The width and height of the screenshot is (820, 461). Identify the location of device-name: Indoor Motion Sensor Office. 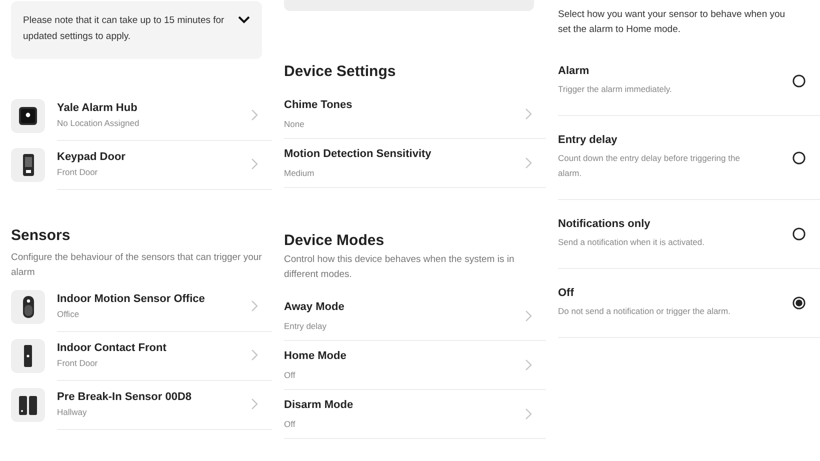
(131, 299).